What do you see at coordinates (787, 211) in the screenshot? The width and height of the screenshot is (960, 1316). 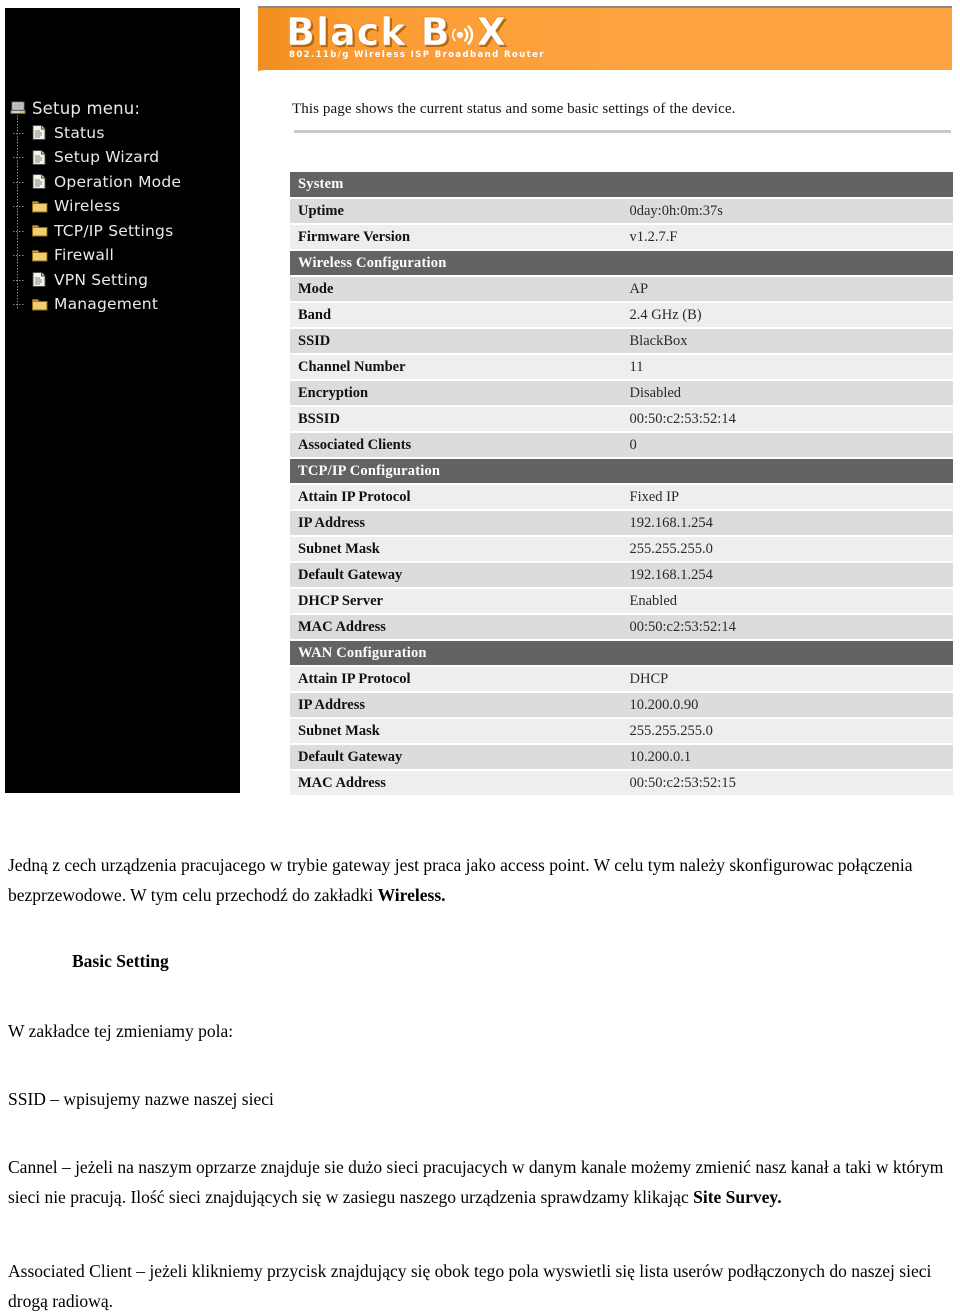 I see `row-value: 0day:0h:0m:37s` at bounding box center [787, 211].